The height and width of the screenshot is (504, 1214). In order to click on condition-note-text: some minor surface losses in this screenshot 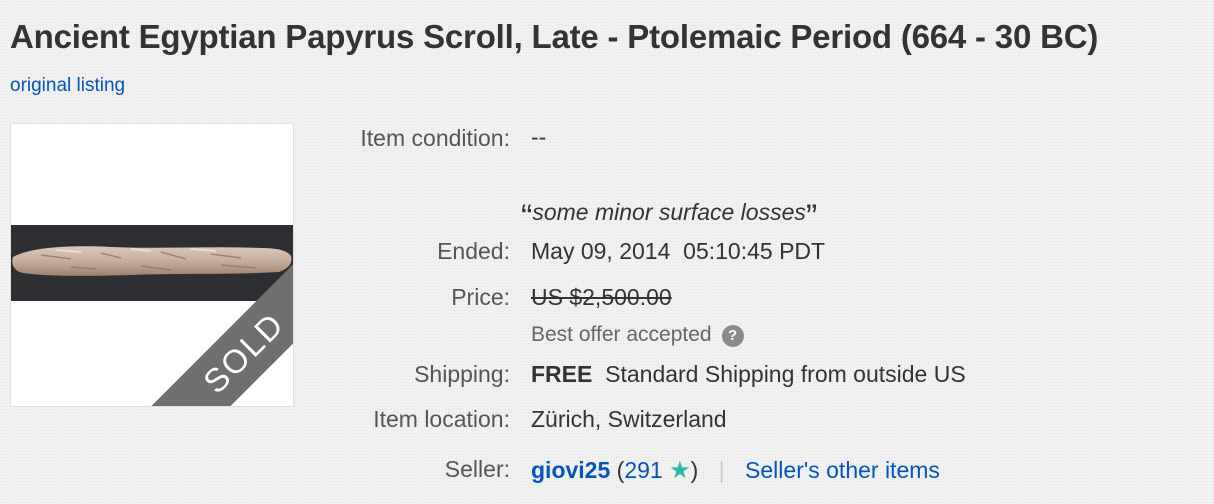, I will do `click(669, 212)`.